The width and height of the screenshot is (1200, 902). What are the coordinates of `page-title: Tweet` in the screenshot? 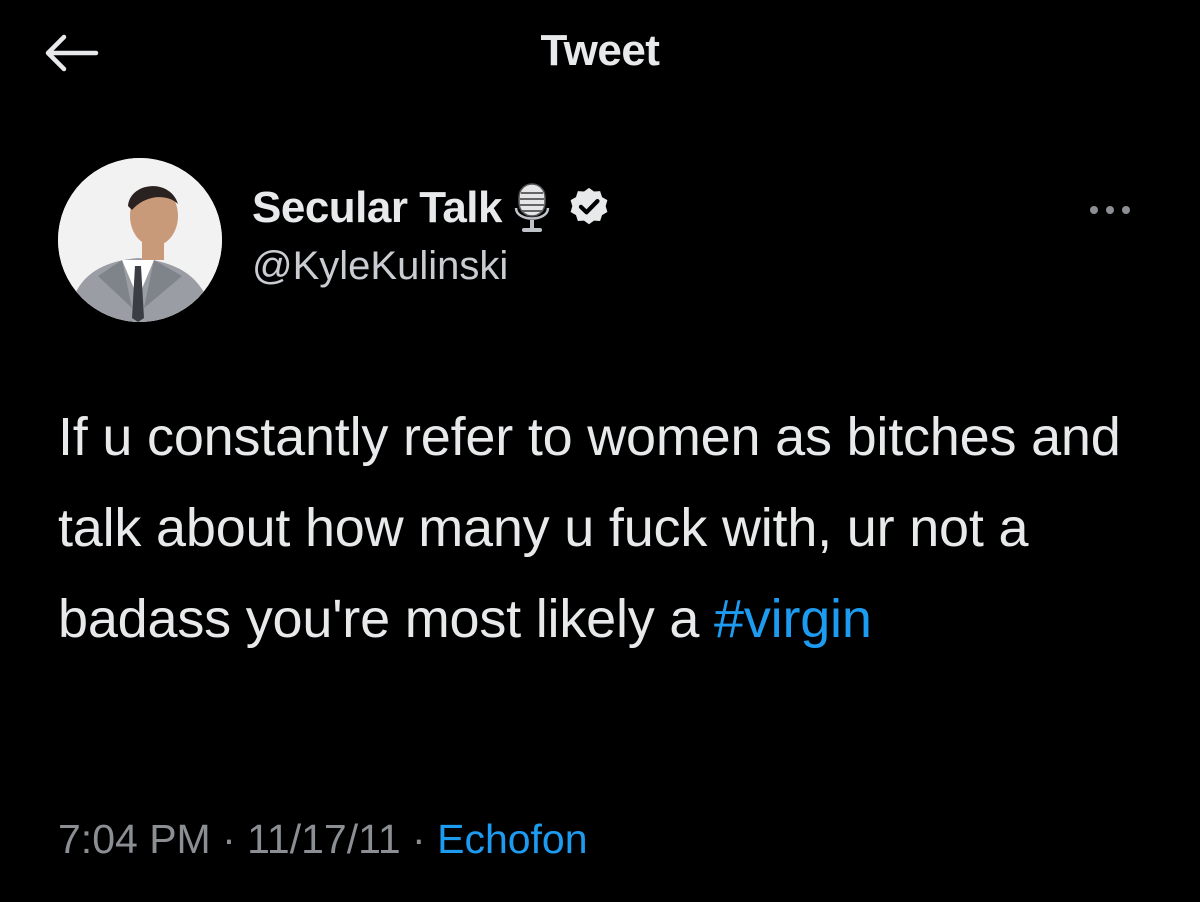 It's located at (600, 50).